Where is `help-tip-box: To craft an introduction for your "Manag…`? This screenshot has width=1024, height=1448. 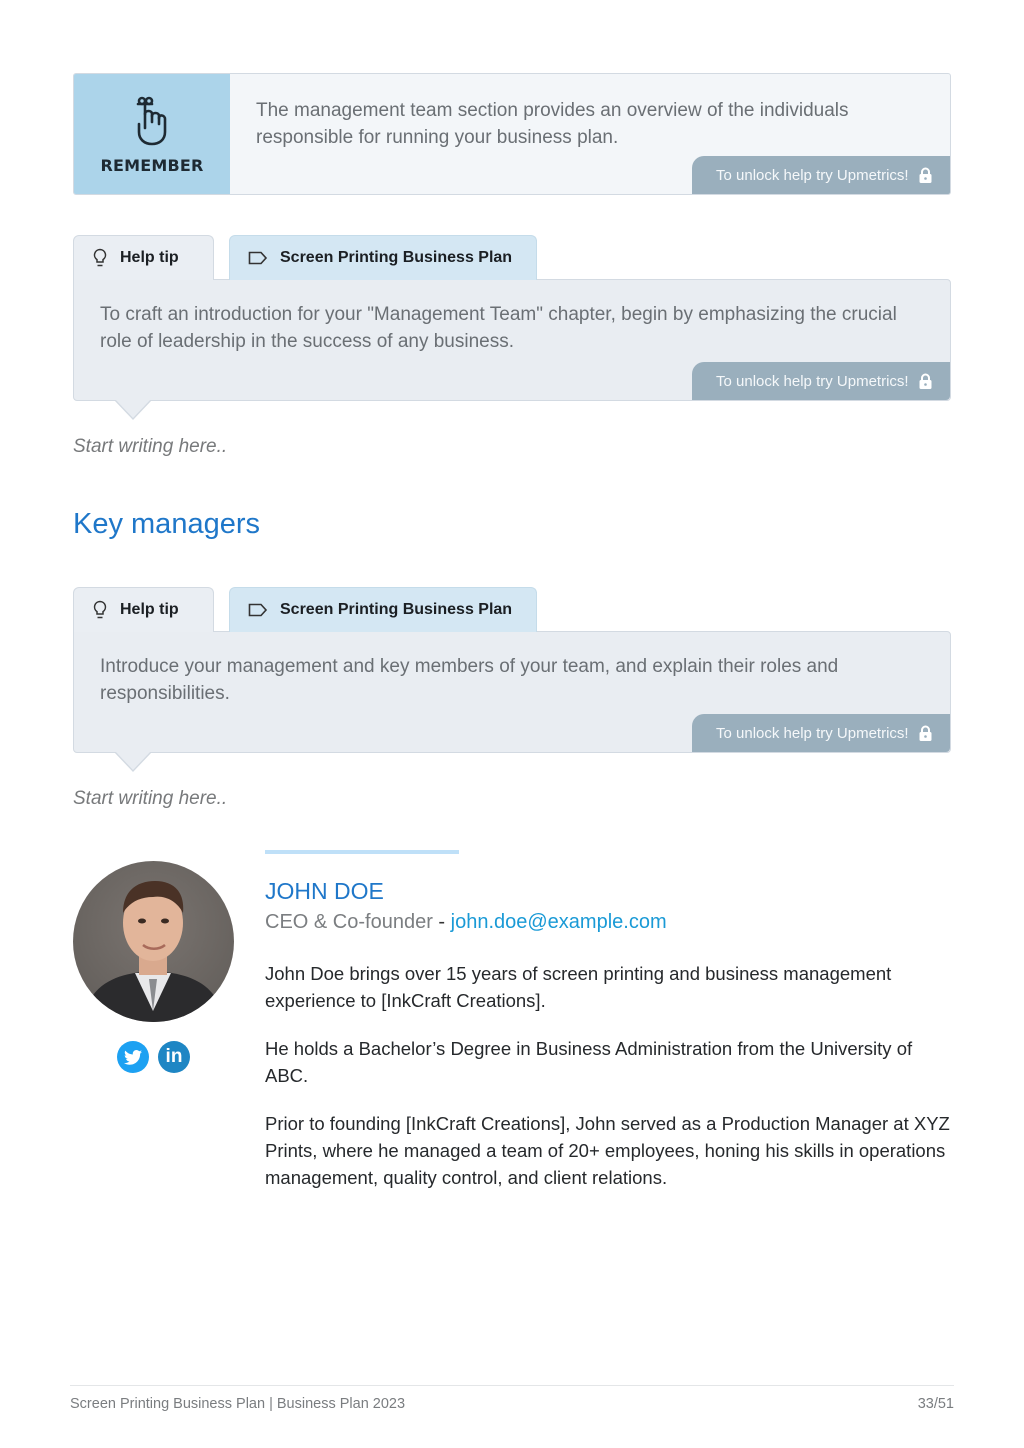 help-tip-box: To craft an introduction for your "Manag… is located at coordinates (512, 349).